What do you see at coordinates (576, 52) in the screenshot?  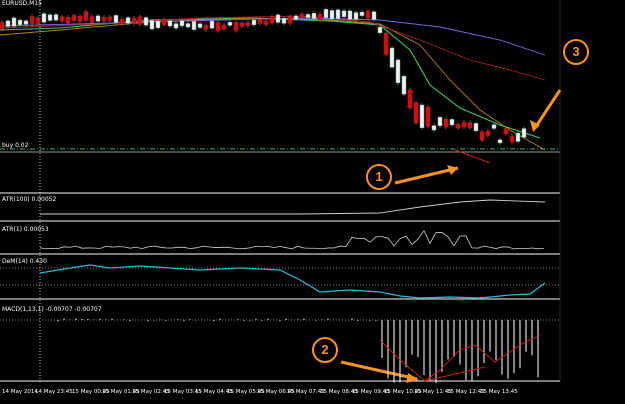 I see `annotation-3: 3` at bounding box center [576, 52].